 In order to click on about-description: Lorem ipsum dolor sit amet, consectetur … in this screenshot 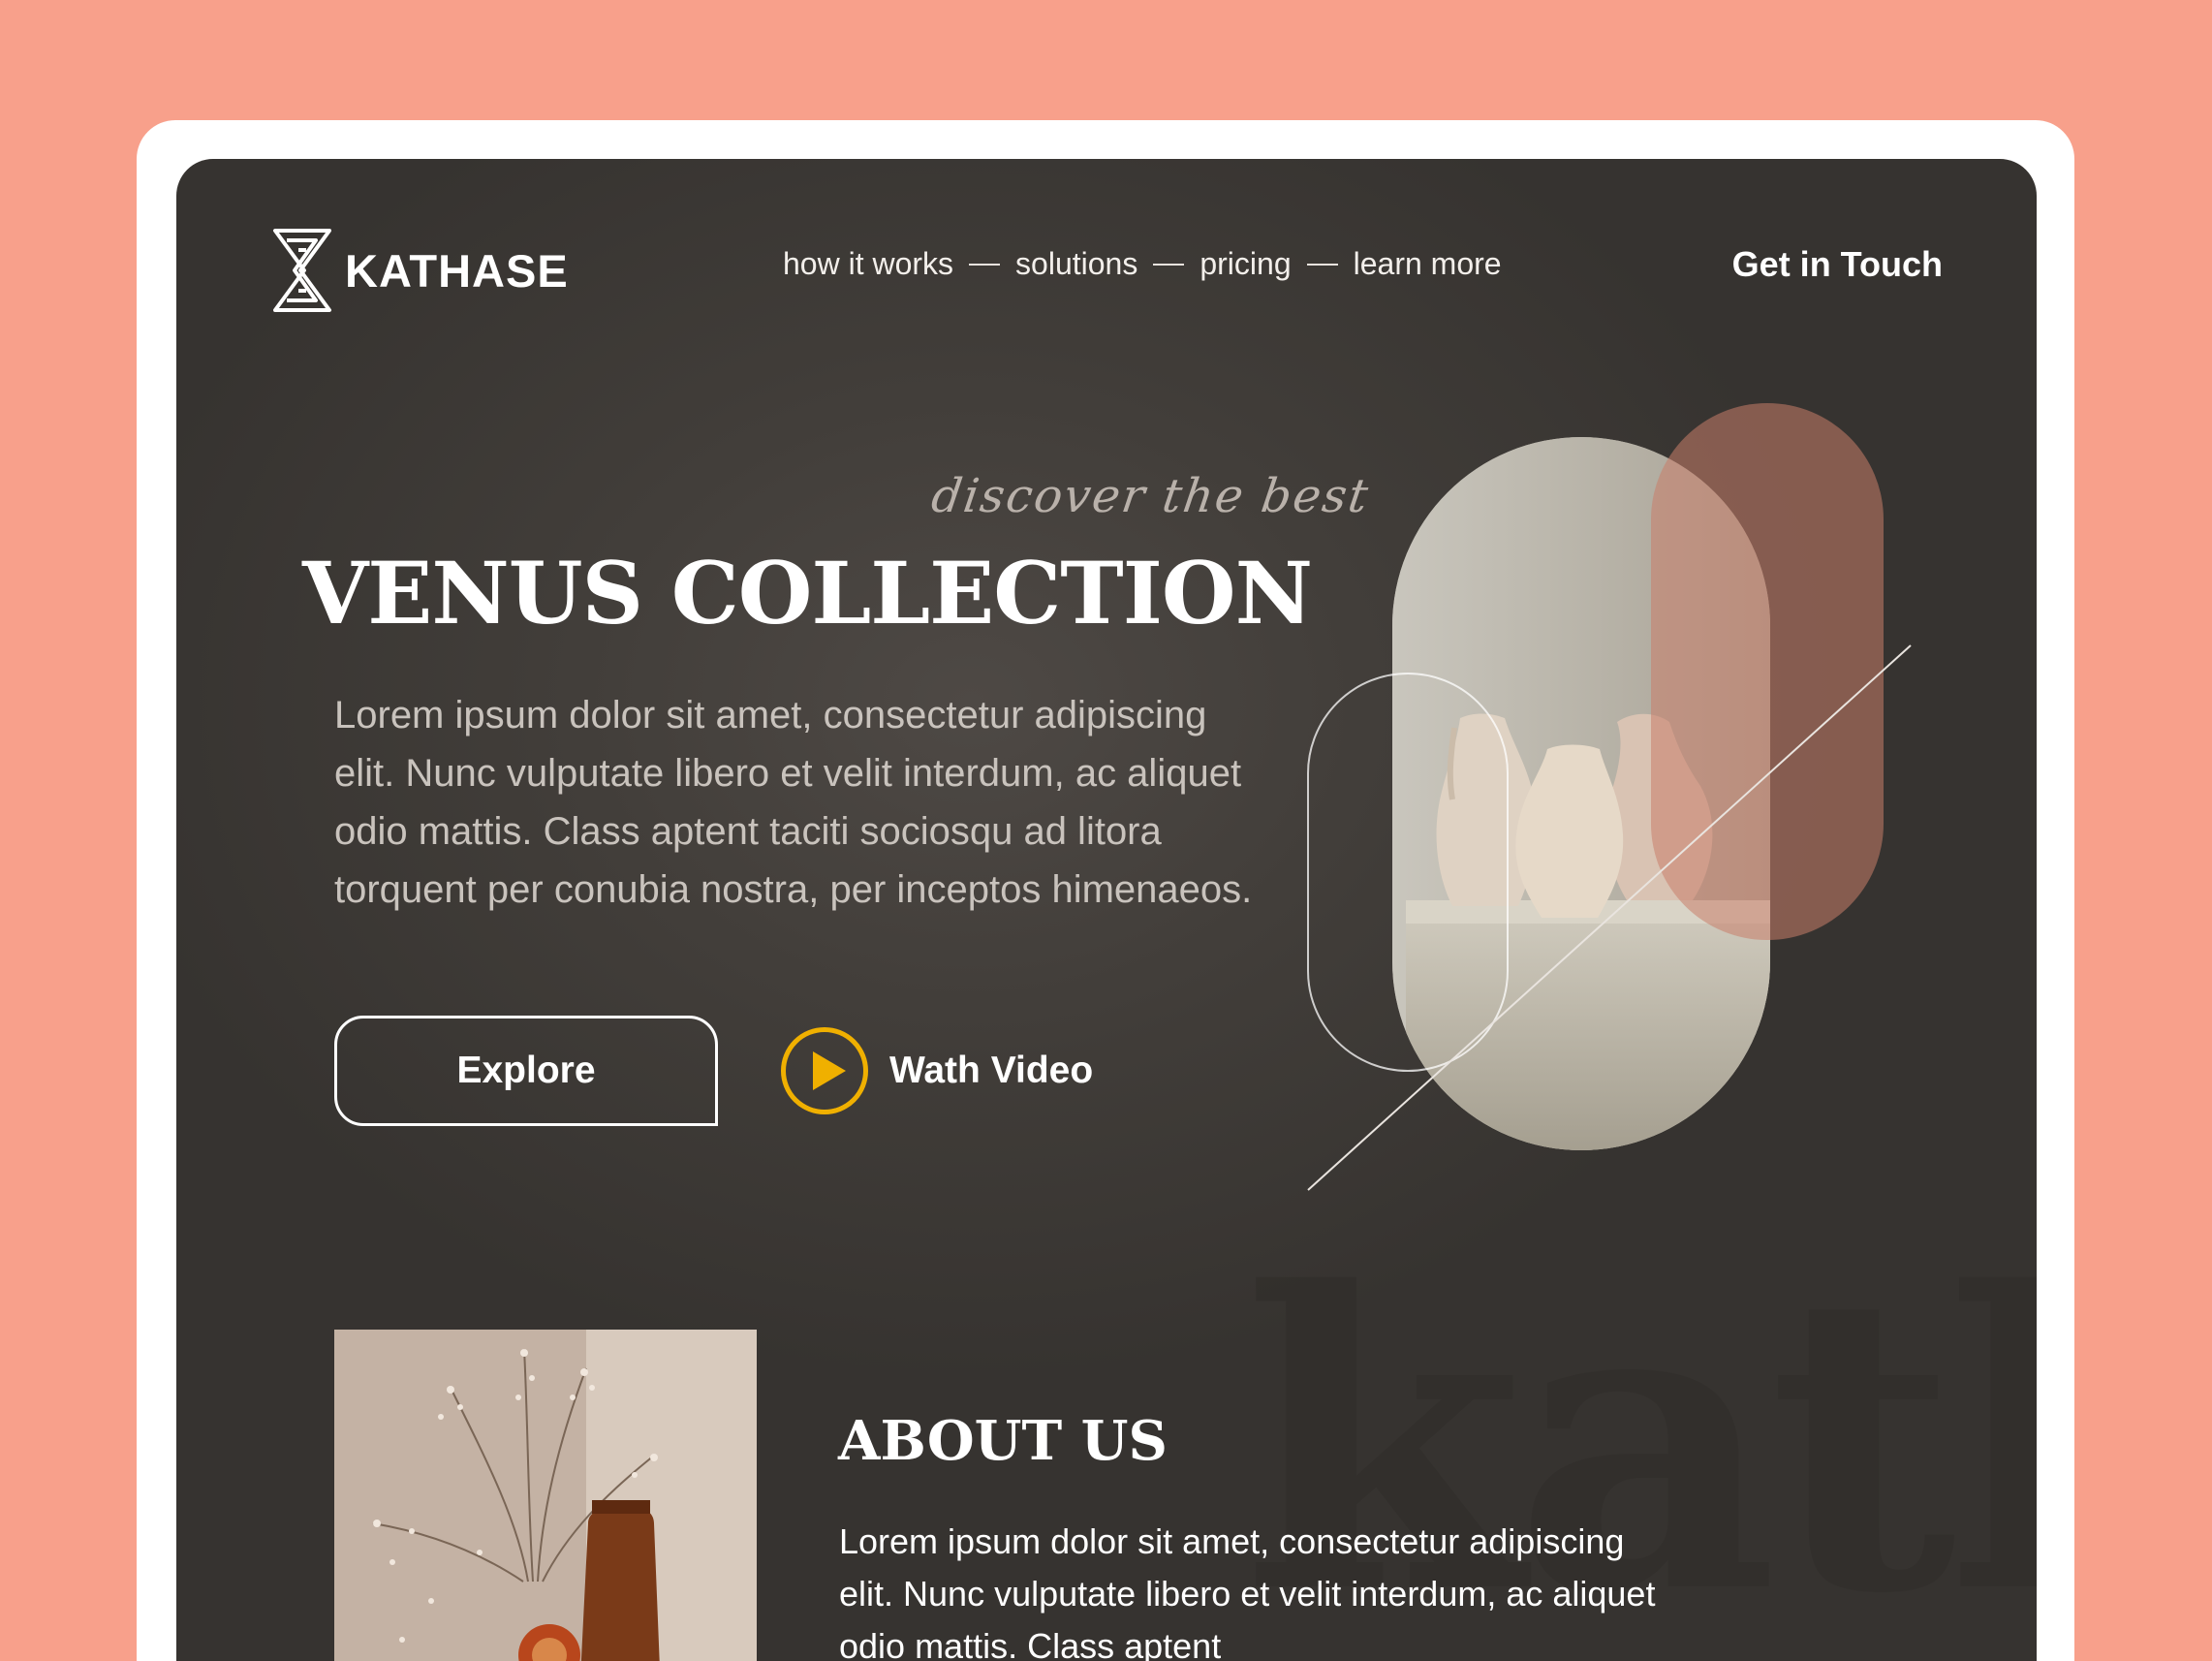, I will do `click(1247, 1591)`.